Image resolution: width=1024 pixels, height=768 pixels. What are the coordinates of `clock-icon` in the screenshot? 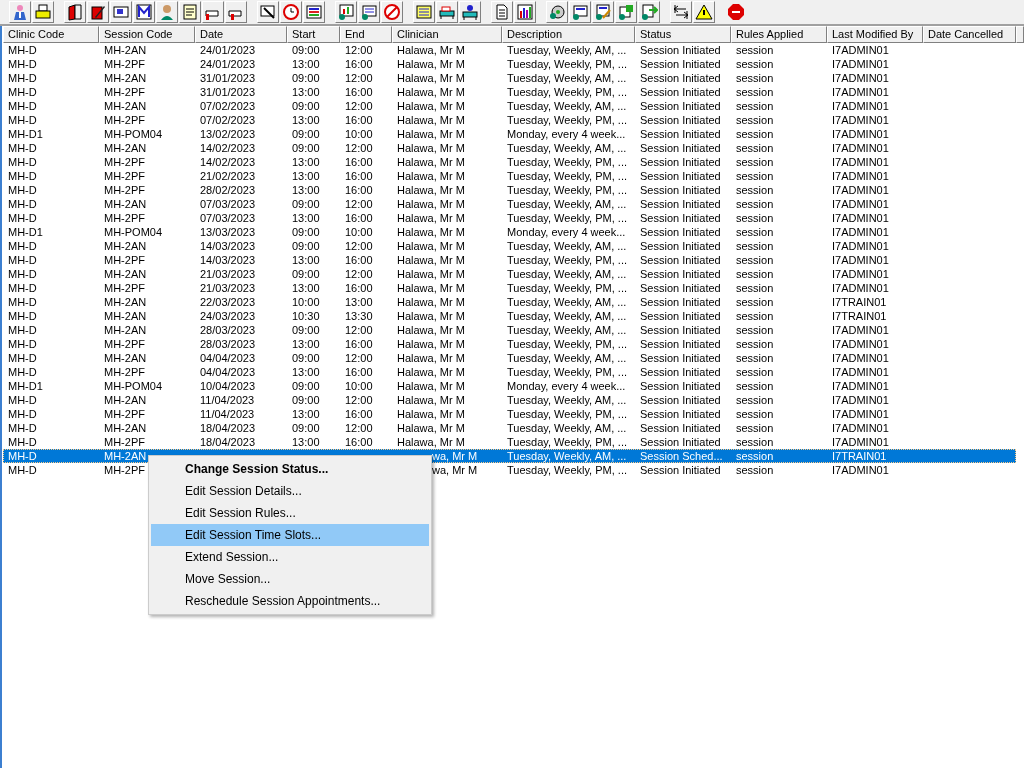 It's located at (291, 12).